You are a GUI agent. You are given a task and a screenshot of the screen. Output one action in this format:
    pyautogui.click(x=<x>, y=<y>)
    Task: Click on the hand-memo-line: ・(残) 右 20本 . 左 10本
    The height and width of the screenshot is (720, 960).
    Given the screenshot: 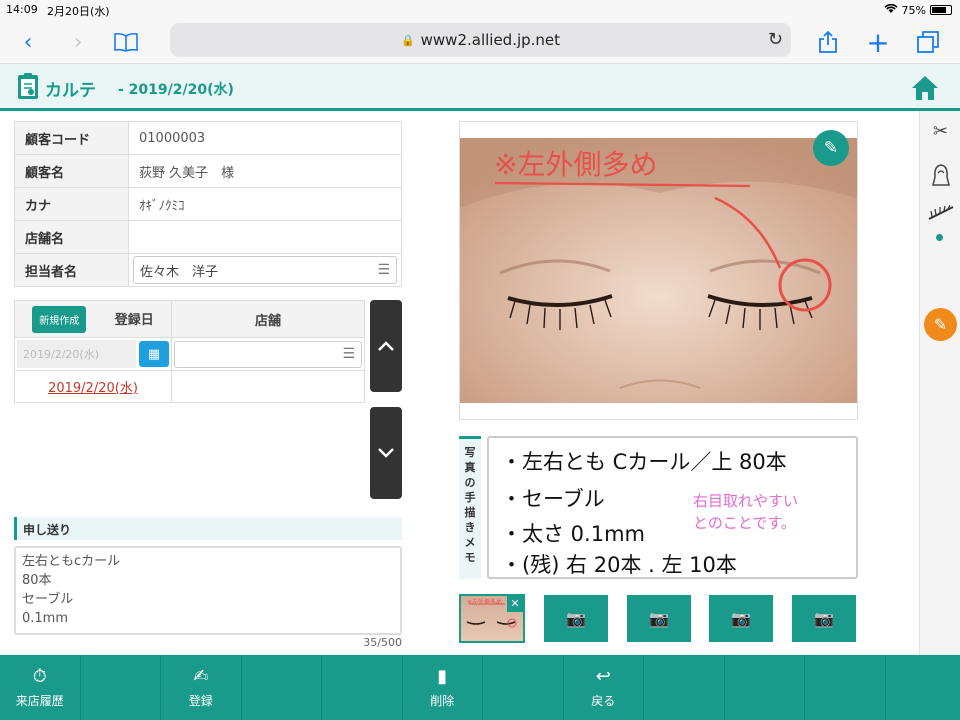 What is the action you would take?
    pyautogui.click(x=619, y=565)
    